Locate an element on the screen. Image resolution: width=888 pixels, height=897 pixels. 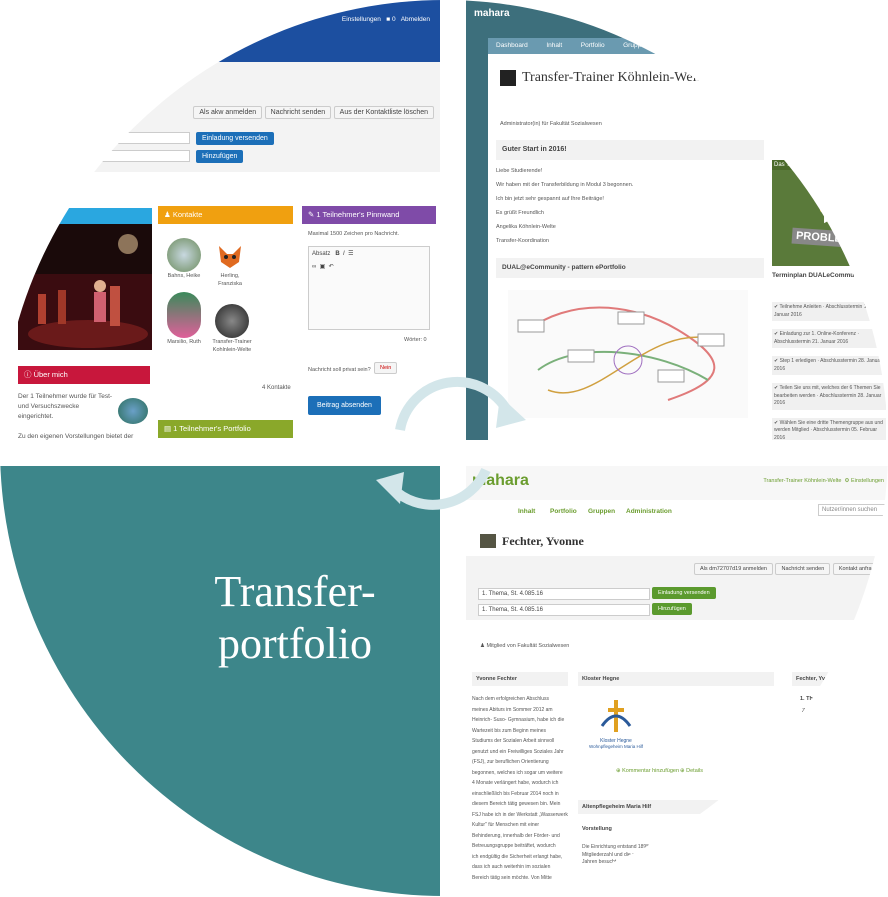
title-line-2: portfolio is located at coordinates (295, 643).